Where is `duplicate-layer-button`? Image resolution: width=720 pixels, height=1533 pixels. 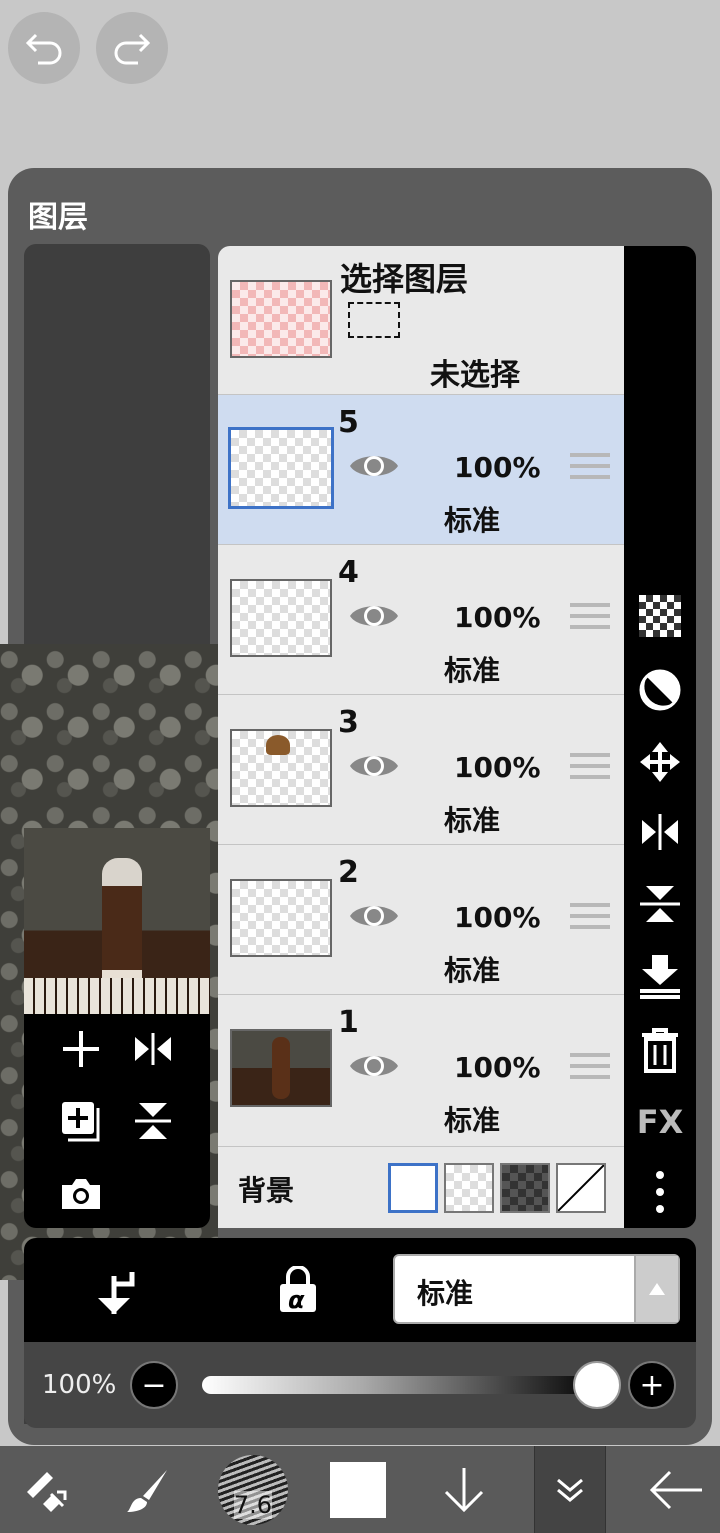 duplicate-layer-button is located at coordinates (81, 1121).